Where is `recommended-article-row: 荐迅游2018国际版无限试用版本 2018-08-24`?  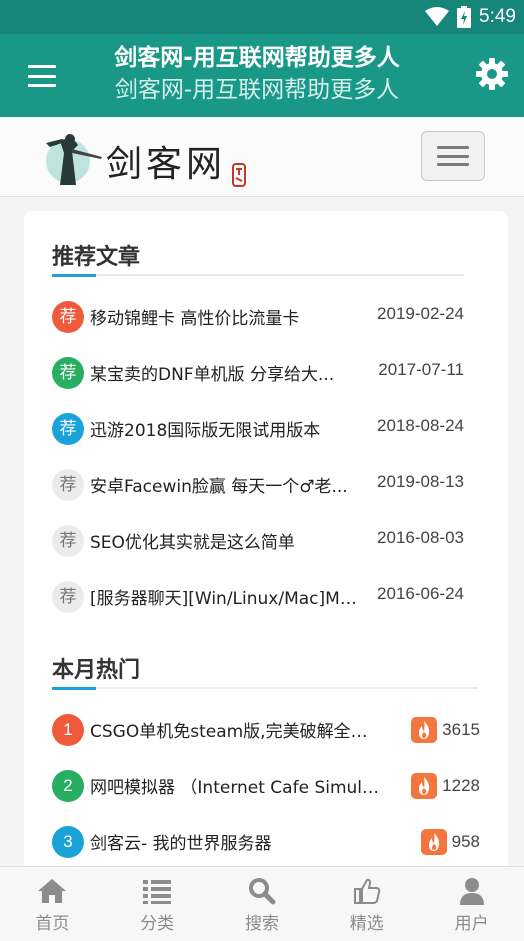
recommended-article-row: 荐迅游2018国际版无限试用版本 2018-08-24 is located at coordinates (258, 429).